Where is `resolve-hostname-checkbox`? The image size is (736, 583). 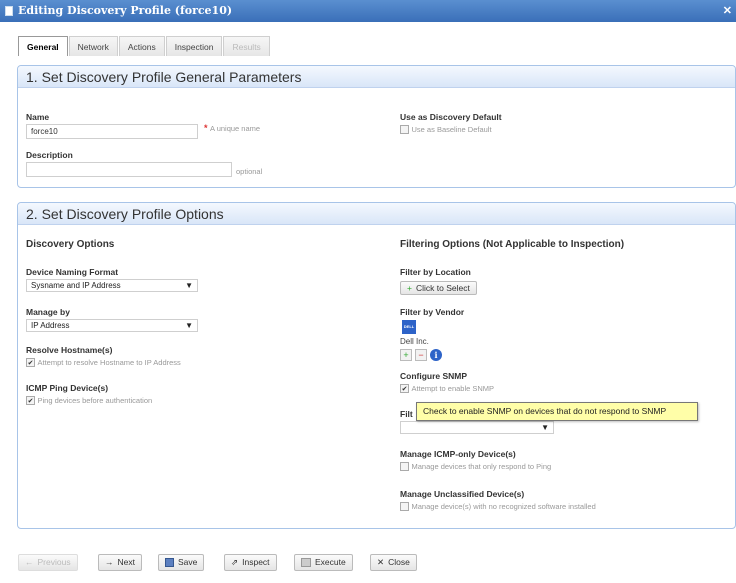
resolve-hostname-checkbox is located at coordinates (30, 363).